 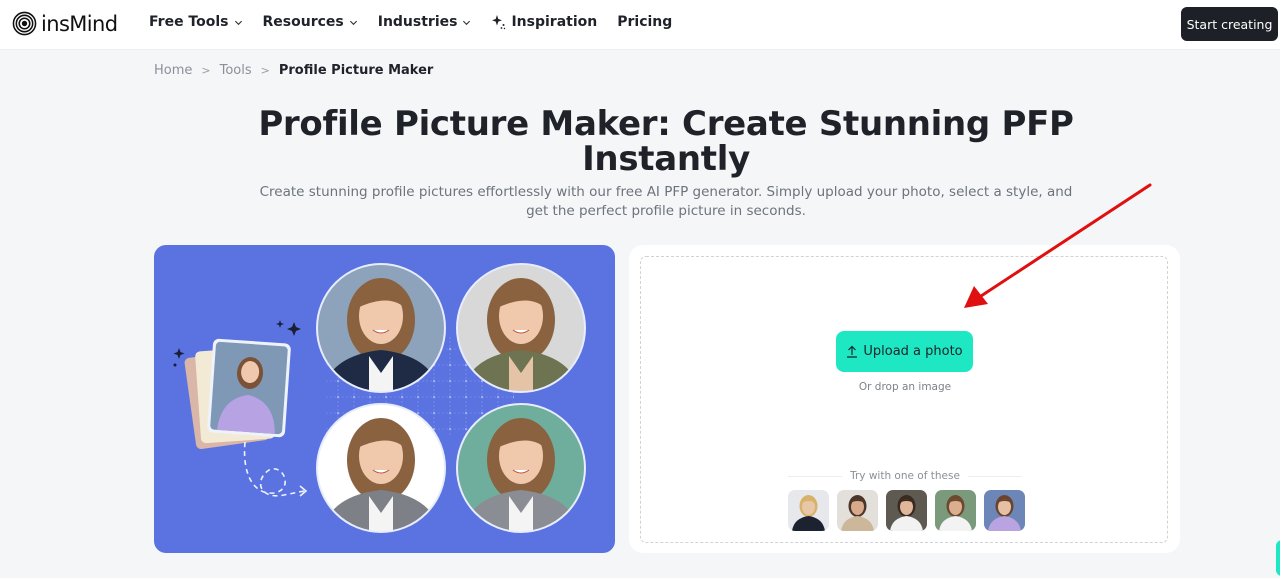 What do you see at coordinates (905, 387) in the screenshot?
I see `drop-hint: Or drop an image` at bounding box center [905, 387].